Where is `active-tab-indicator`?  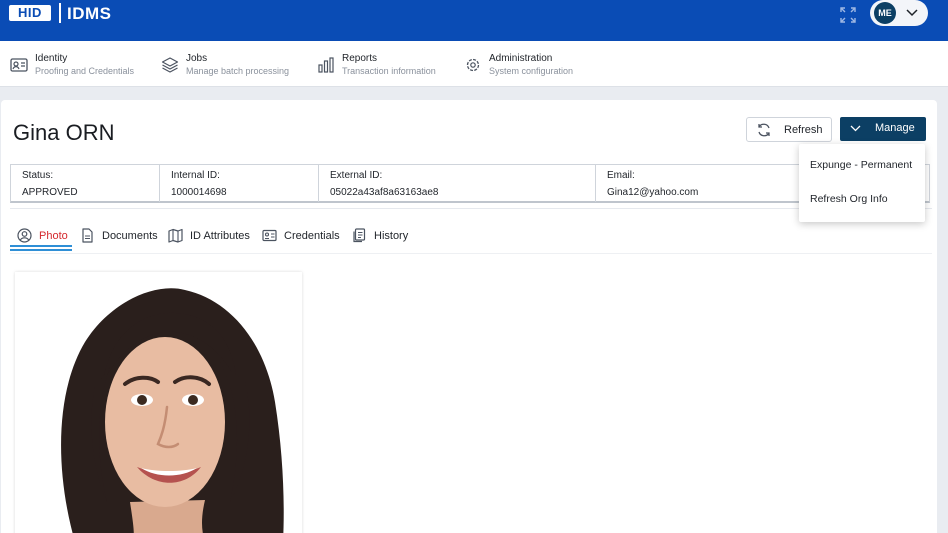 active-tab-indicator is located at coordinates (41, 248).